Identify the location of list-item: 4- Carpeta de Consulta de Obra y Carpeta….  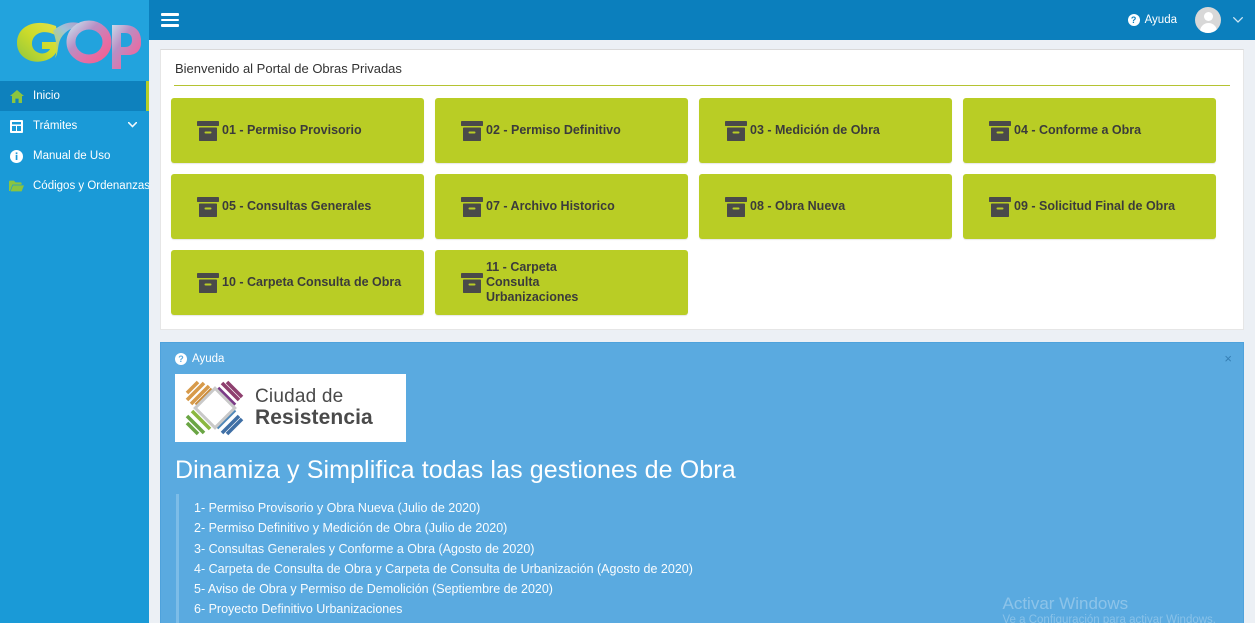
(443, 568).